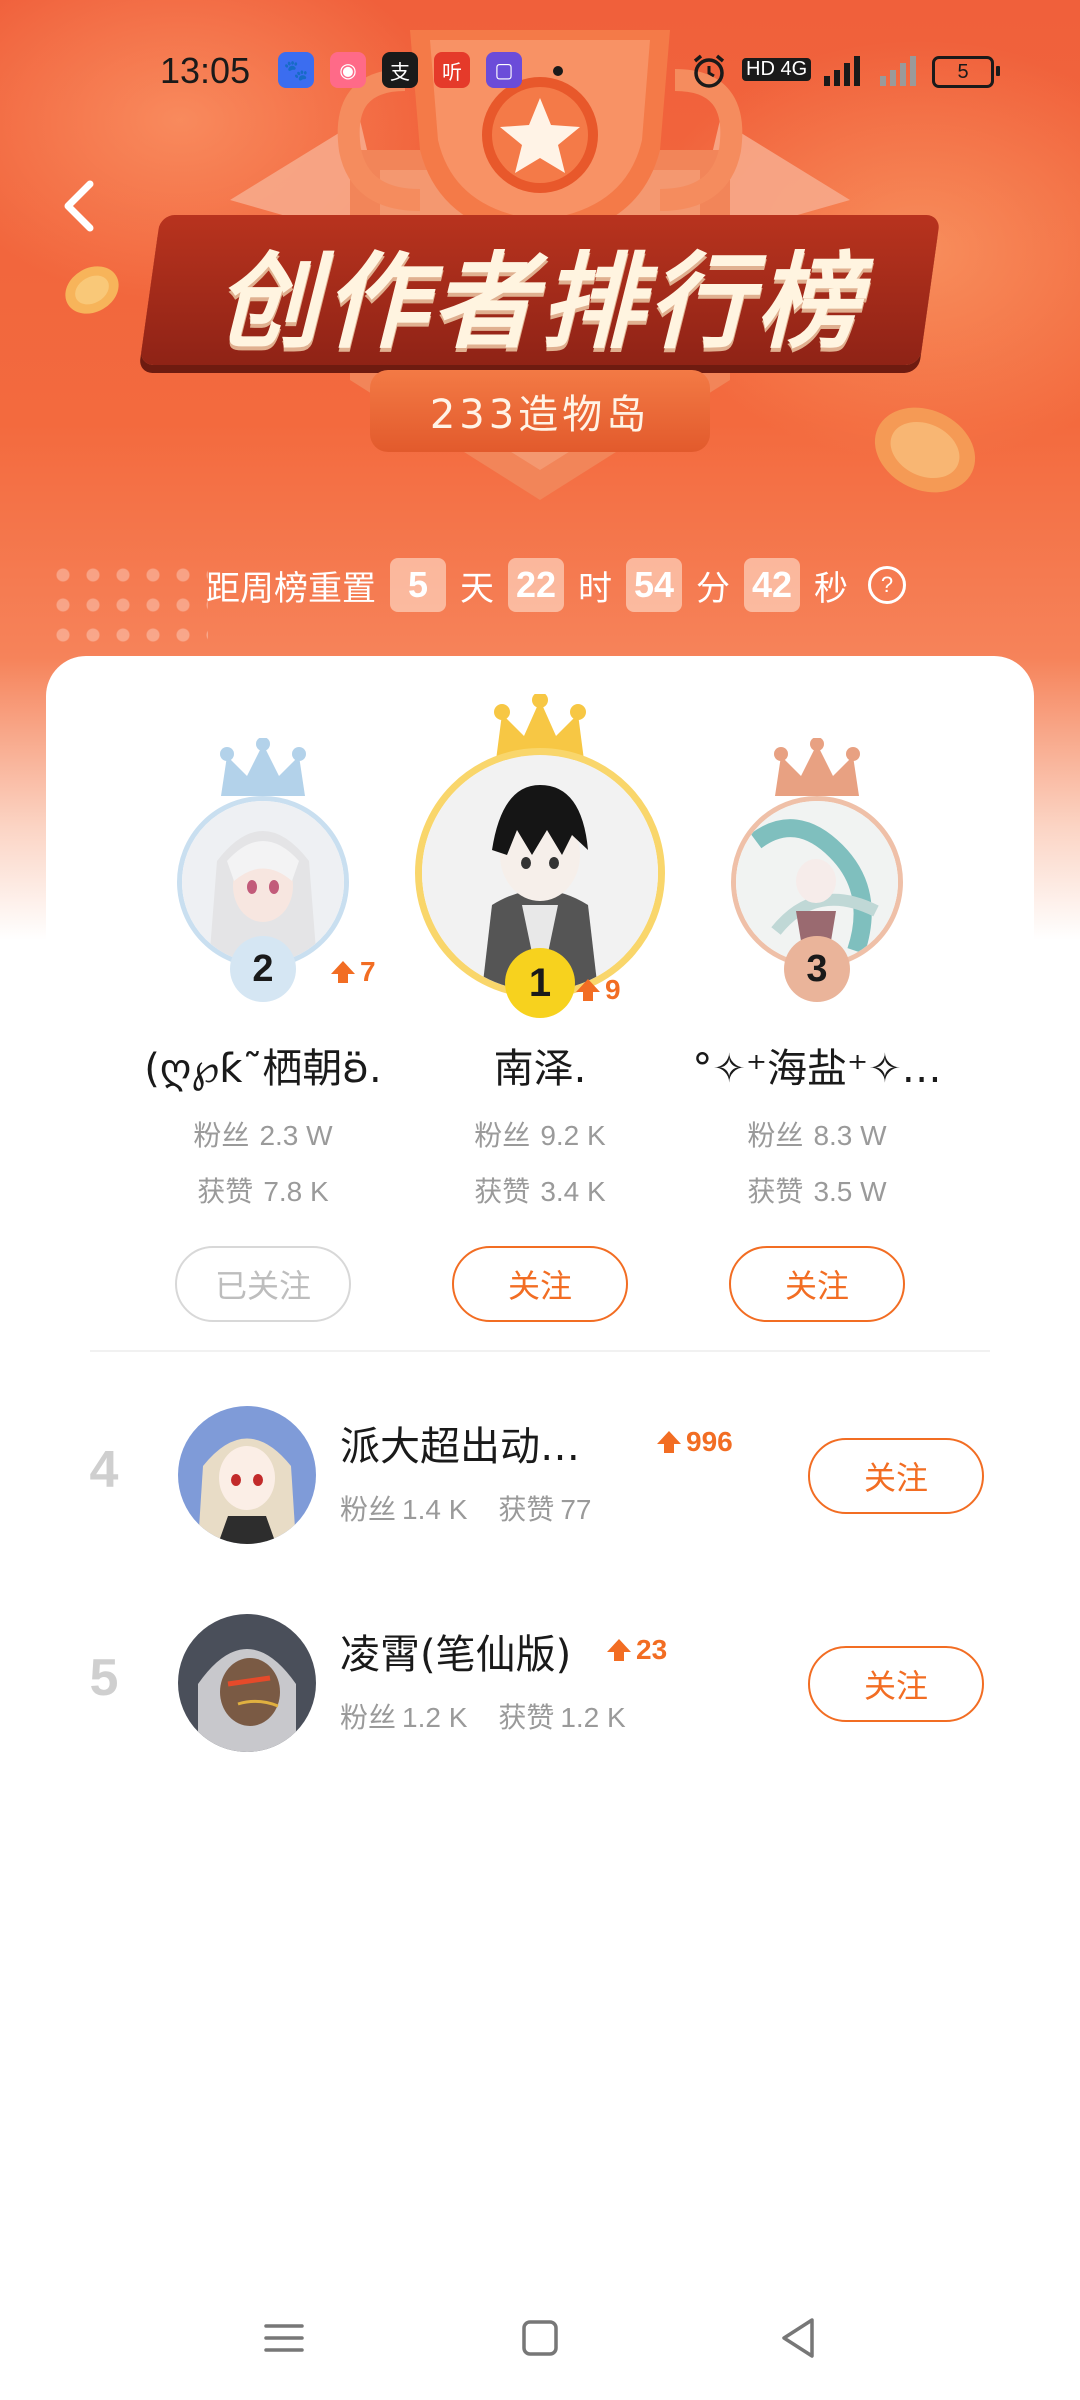 This screenshot has width=1080, height=2400. Describe the element at coordinates (291, 588) in the screenshot. I see `countdown-label: 距周榜重置` at that location.